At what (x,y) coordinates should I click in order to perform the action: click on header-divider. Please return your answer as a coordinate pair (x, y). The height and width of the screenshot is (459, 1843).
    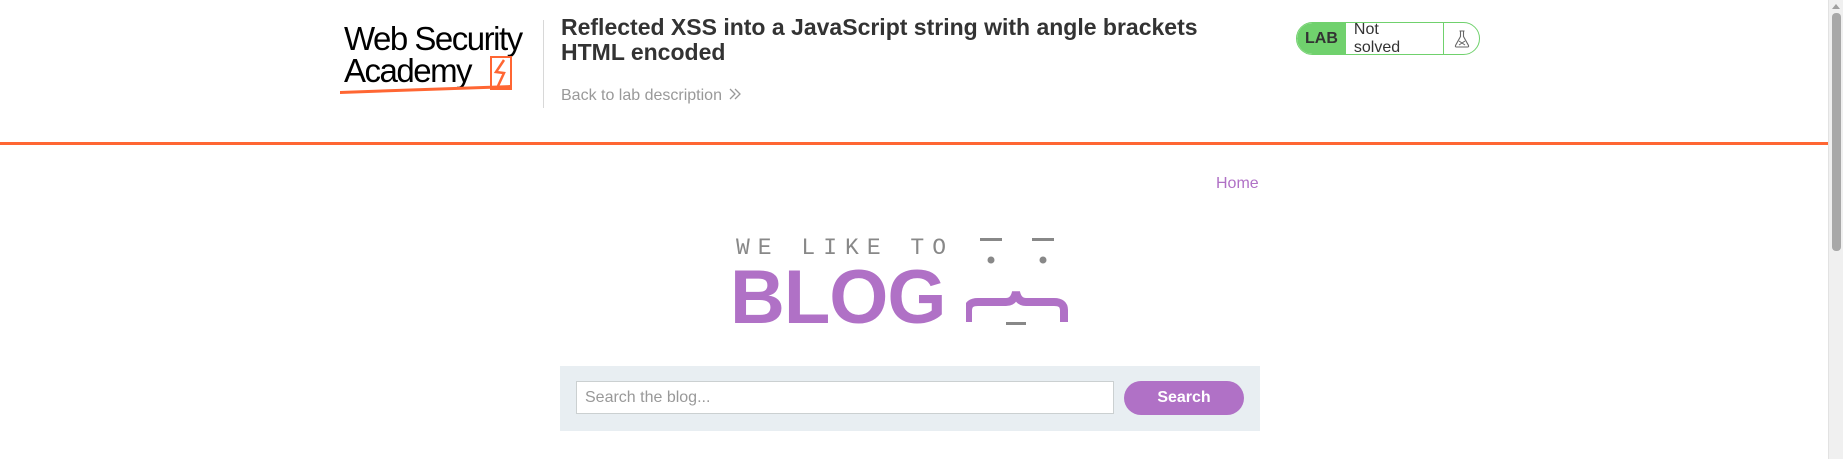
    Looking at the image, I should click on (543, 64).